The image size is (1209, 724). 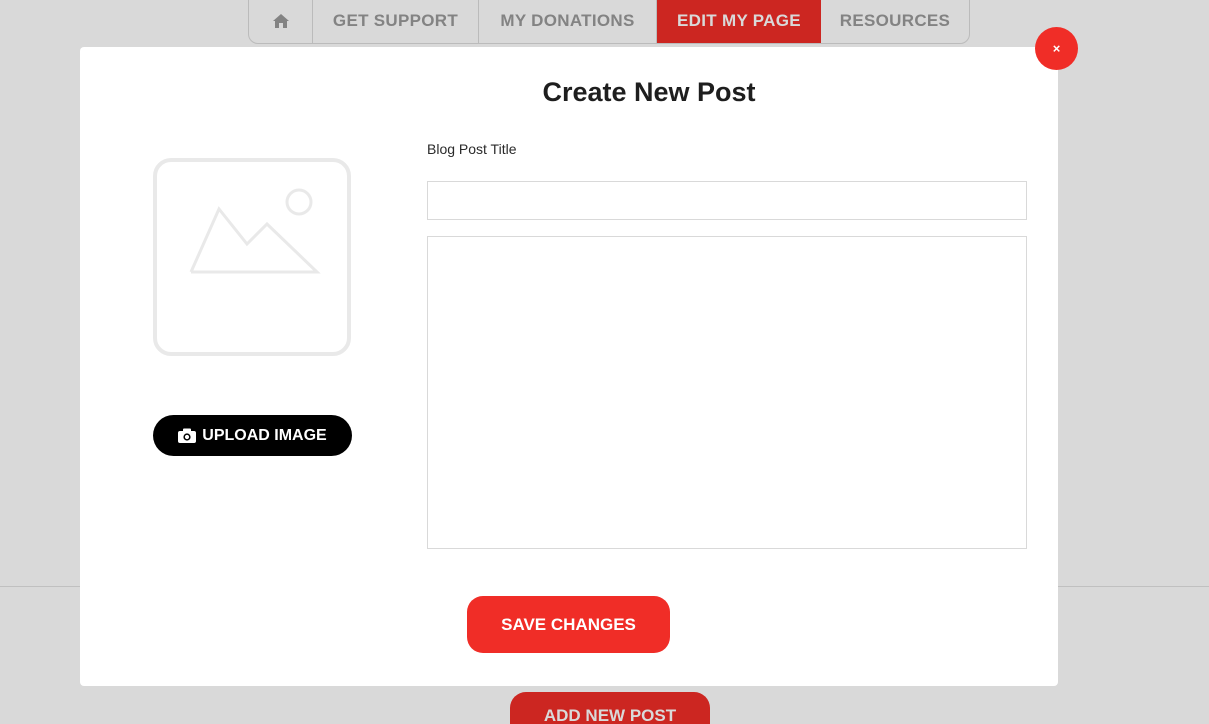 I want to click on image-preview, so click(x=252, y=257).